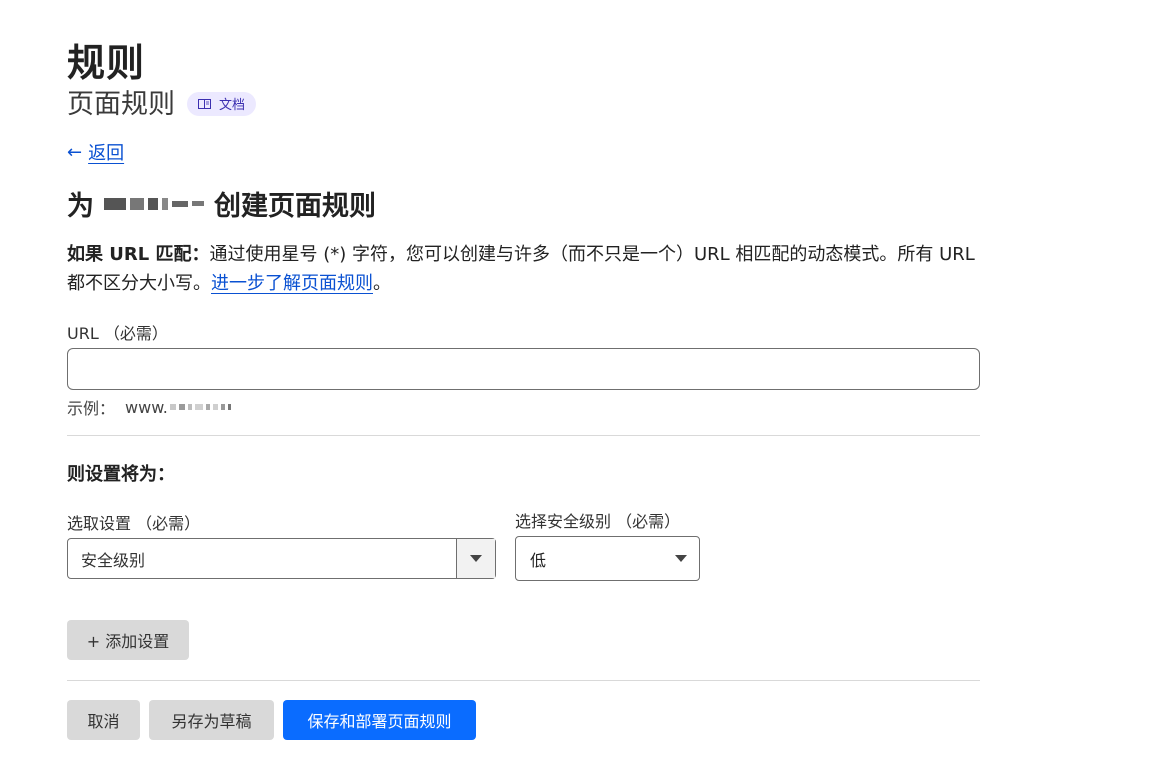 The height and width of the screenshot is (770, 1168). I want to click on form-title: 为 创建页面规则, so click(221, 203).